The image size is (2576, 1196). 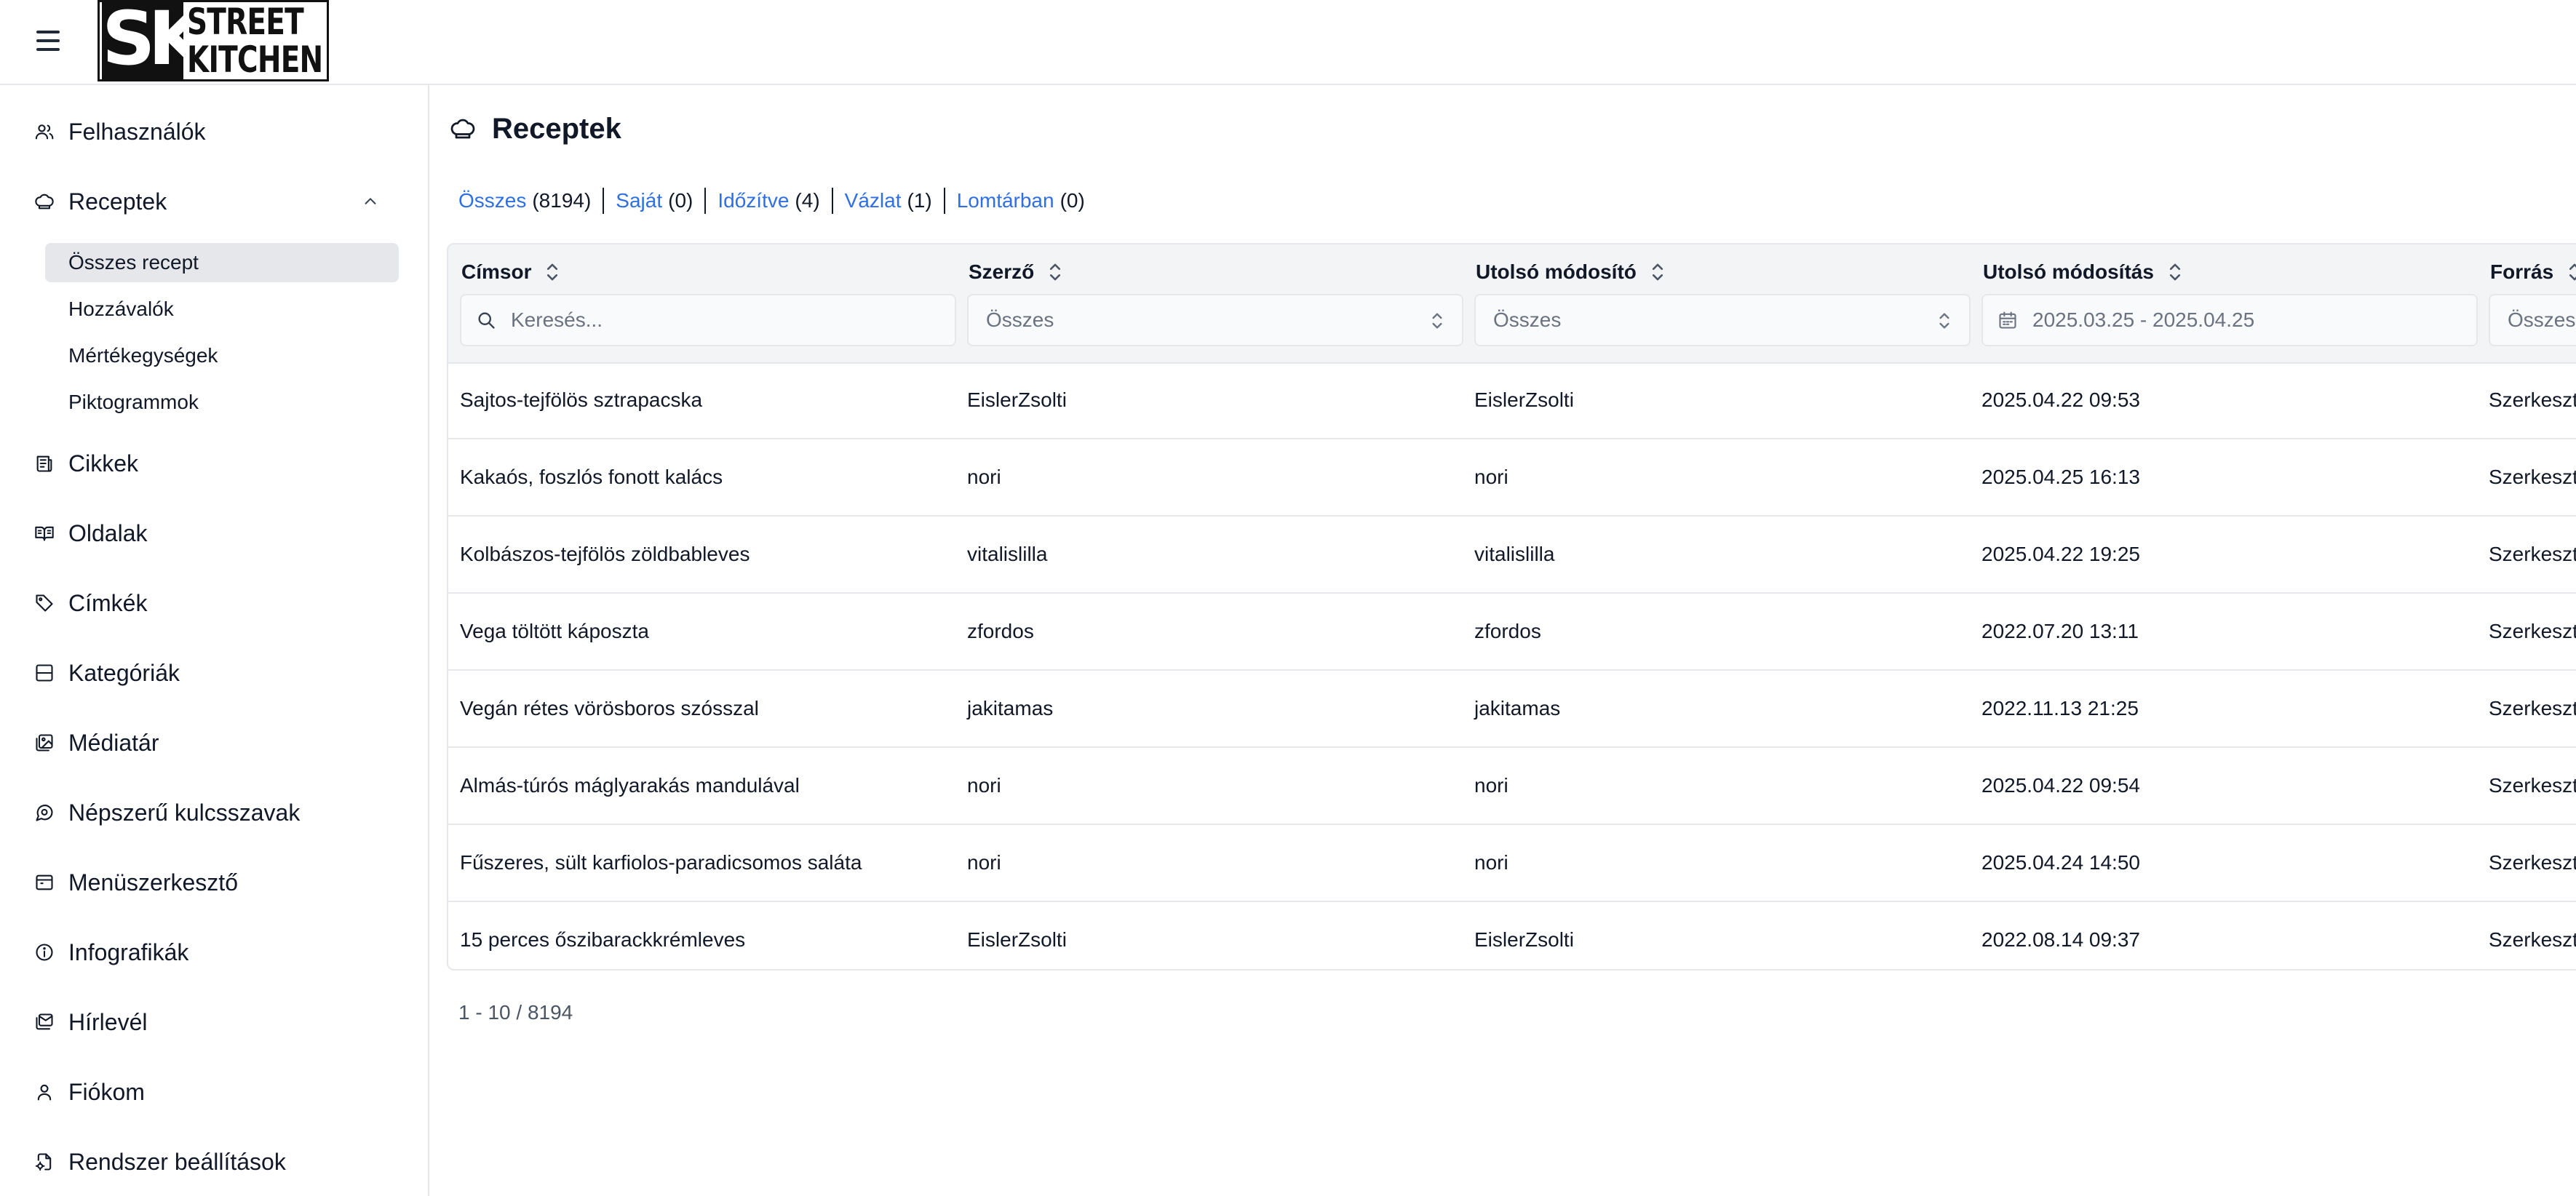 I want to click on sidebar-item-cikkek: Cikkek, so click(x=85, y=463).